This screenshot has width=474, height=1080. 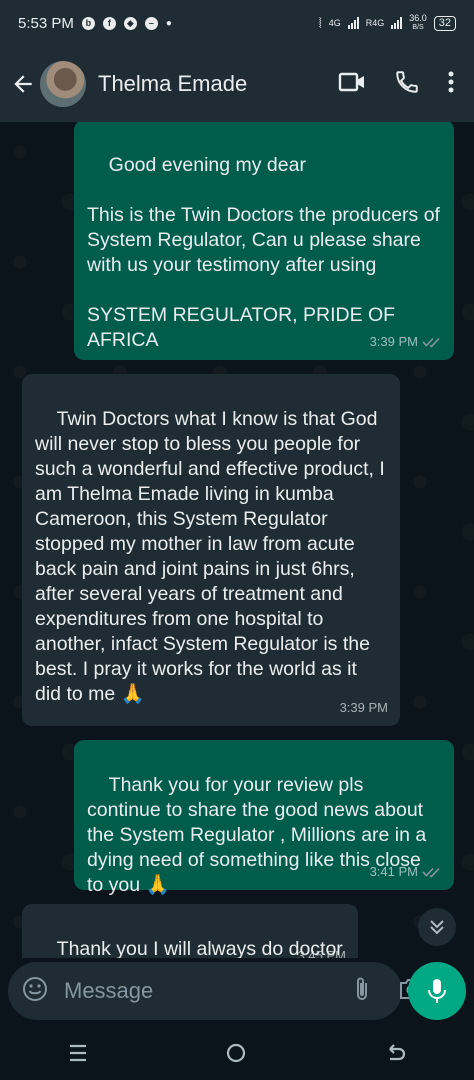 I want to click on video-call-icon, so click(x=352, y=84).